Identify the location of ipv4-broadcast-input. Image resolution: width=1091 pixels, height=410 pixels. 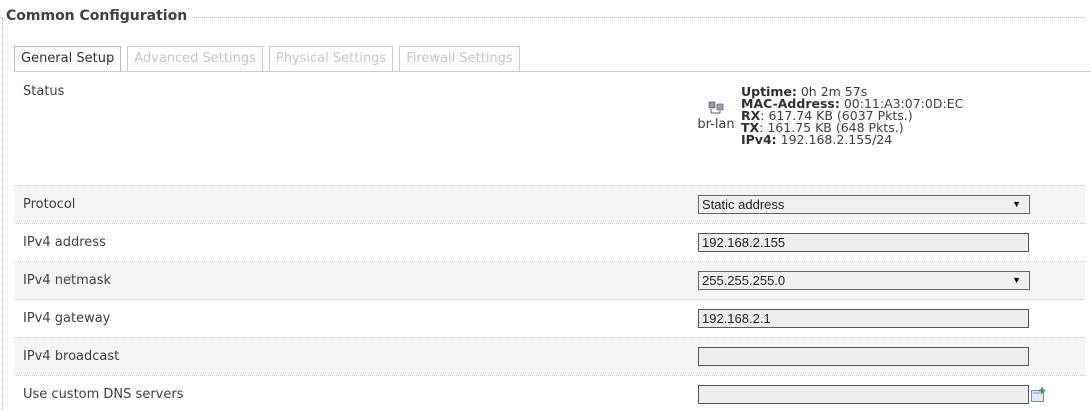
(863, 356).